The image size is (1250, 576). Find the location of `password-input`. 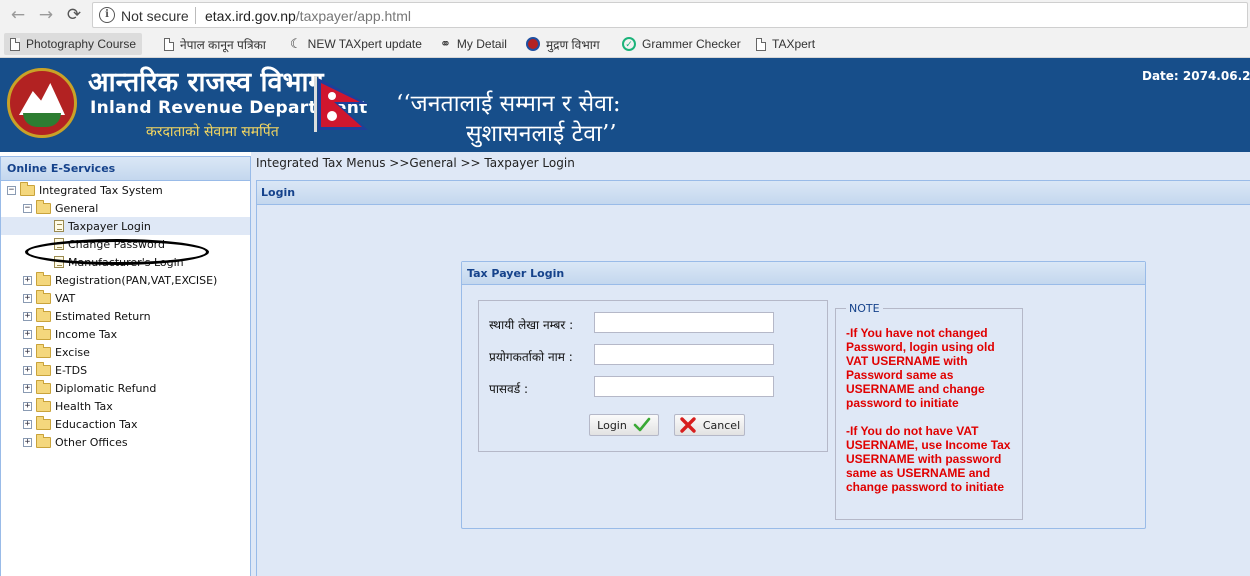

password-input is located at coordinates (684, 386).